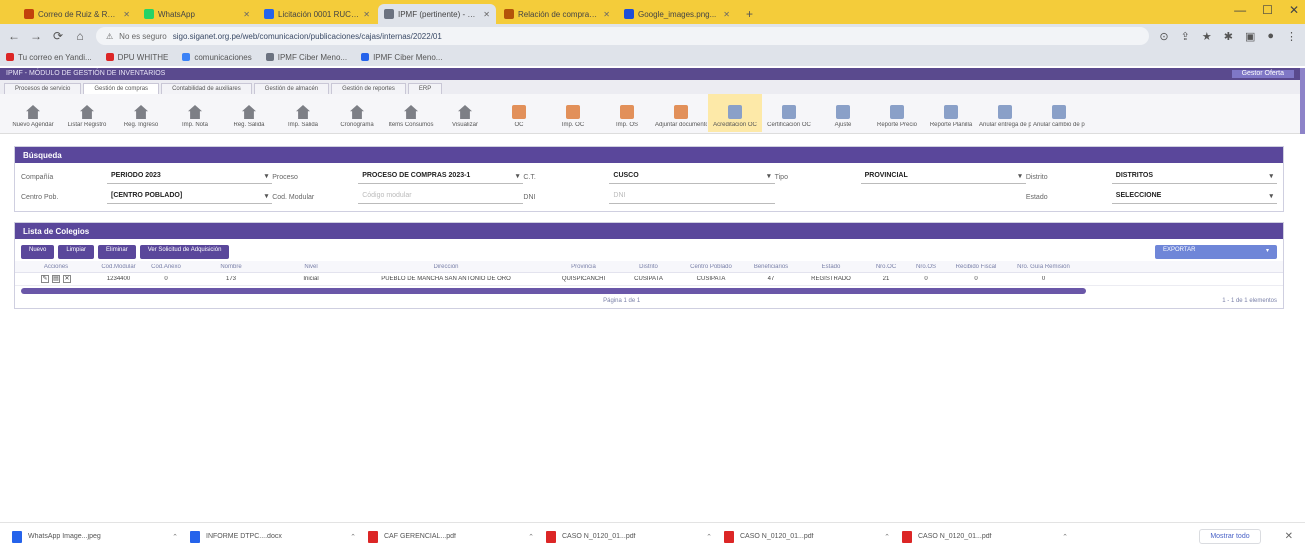  Describe the element at coordinates (451, 536) in the screenshot. I see `download-item: CAF GERENCIAL...pdf ⌃` at that location.